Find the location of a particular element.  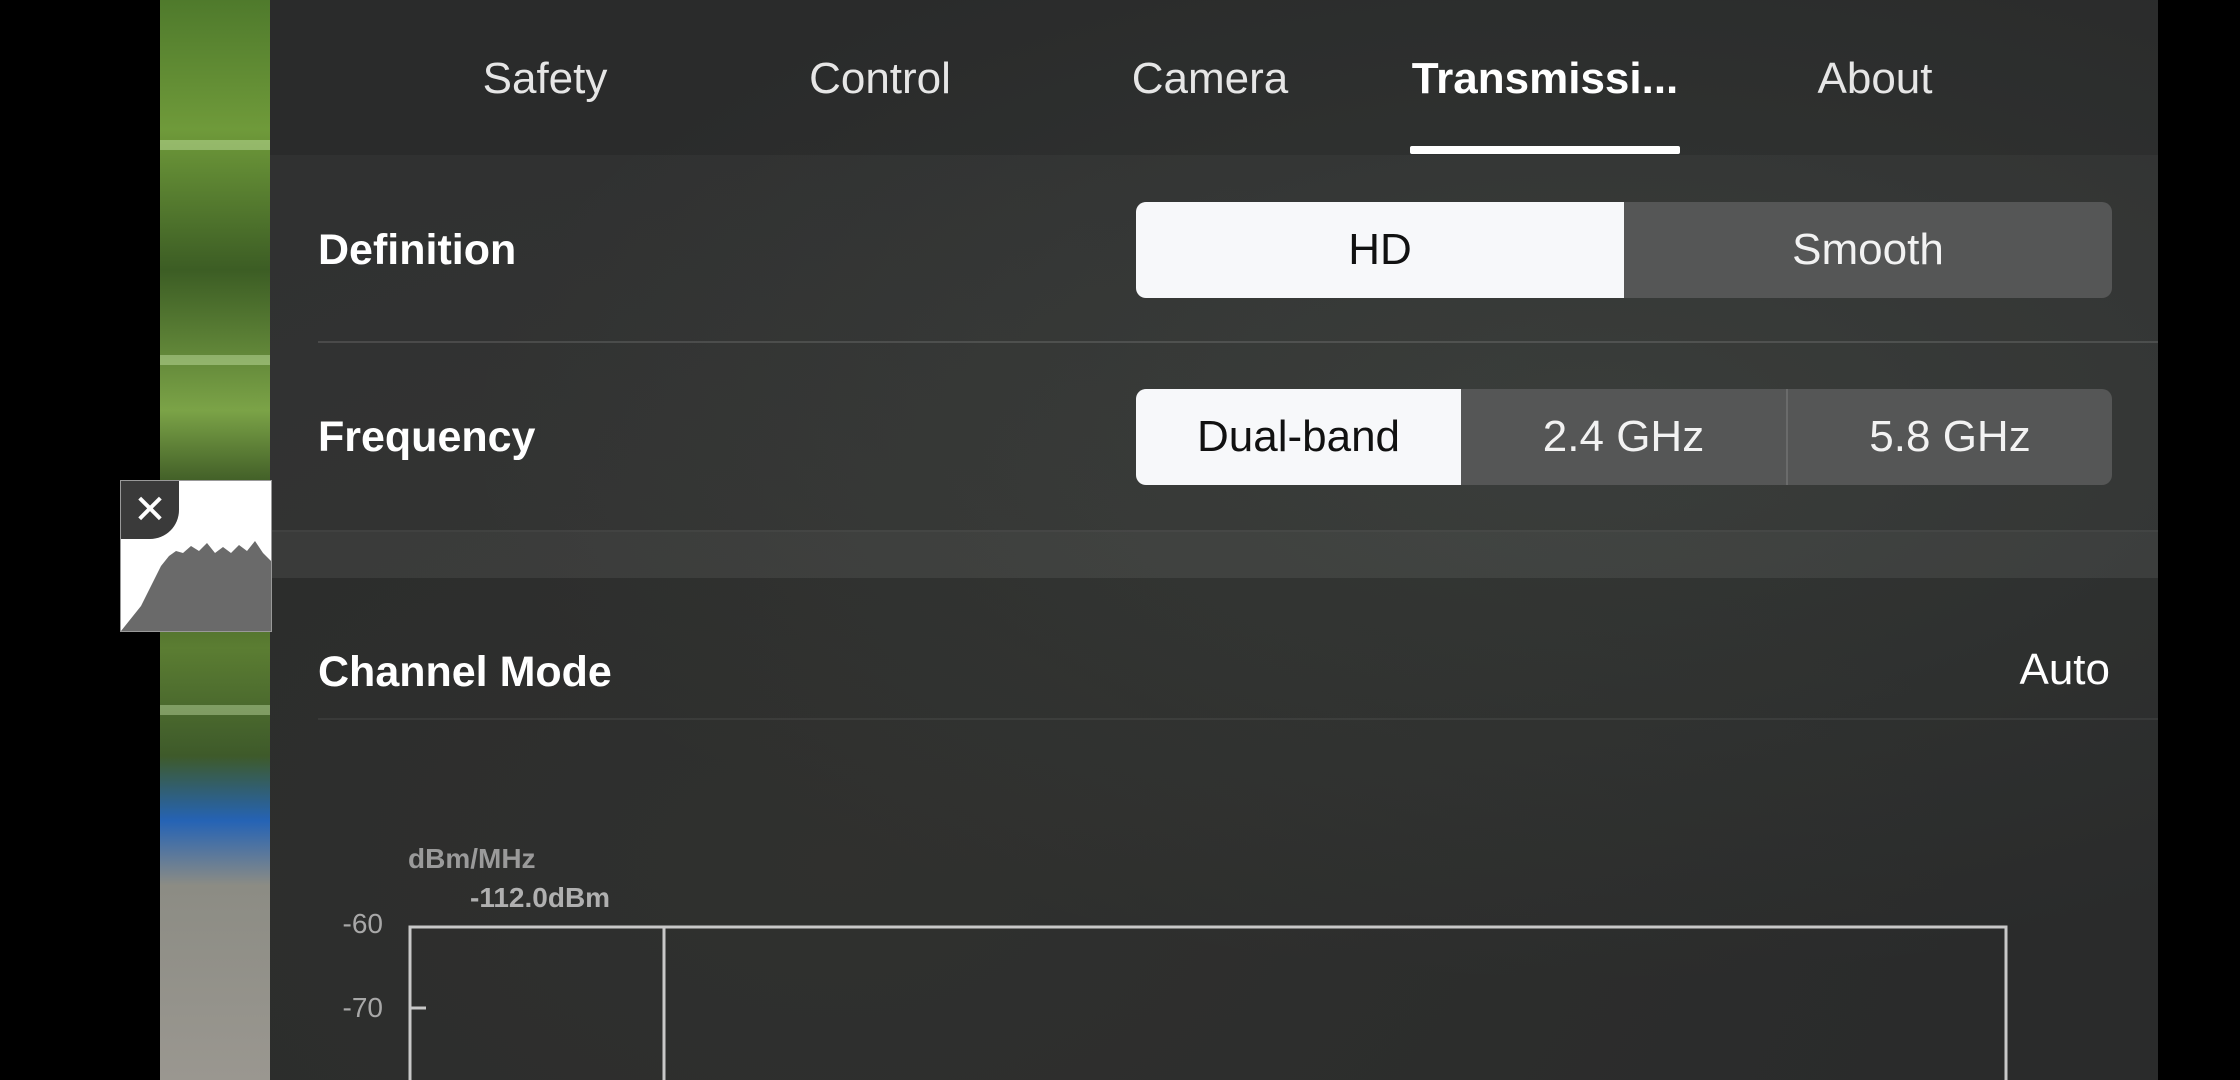

frequency-option-dual-band: Dual-band is located at coordinates (1298, 437).